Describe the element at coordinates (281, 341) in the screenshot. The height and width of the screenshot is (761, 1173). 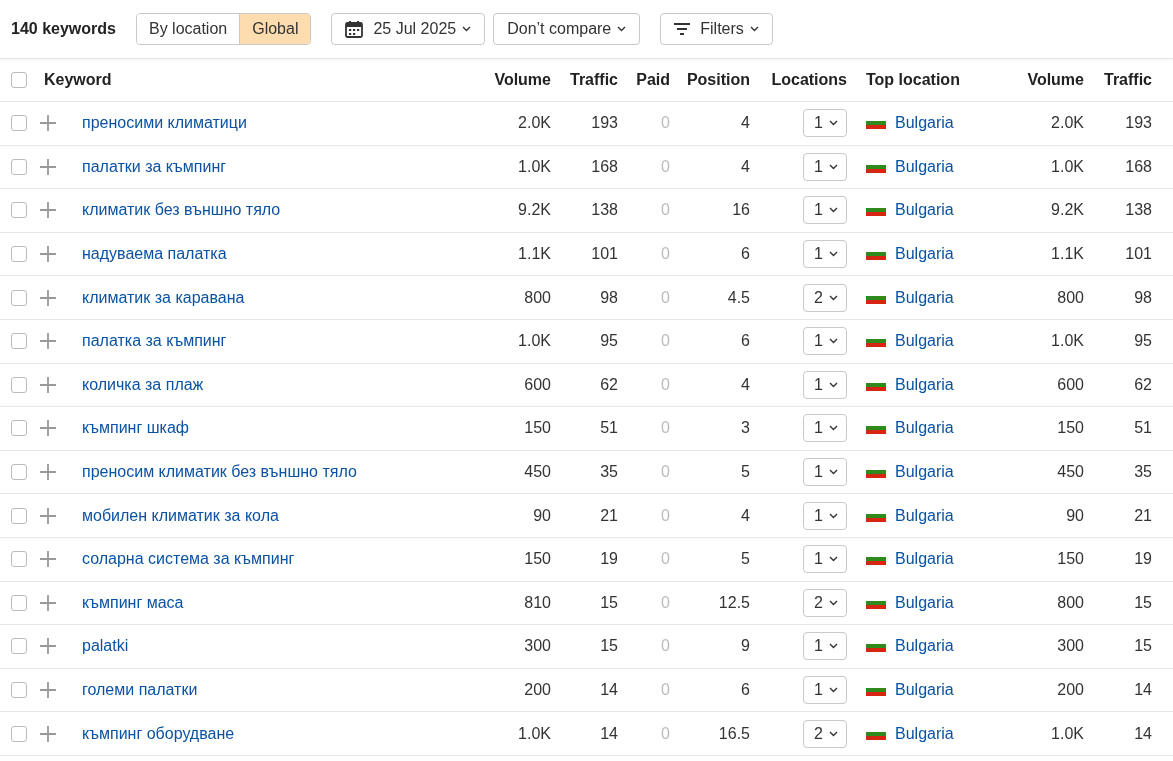
I see `keyword-link: палатка за къмпинг` at that location.